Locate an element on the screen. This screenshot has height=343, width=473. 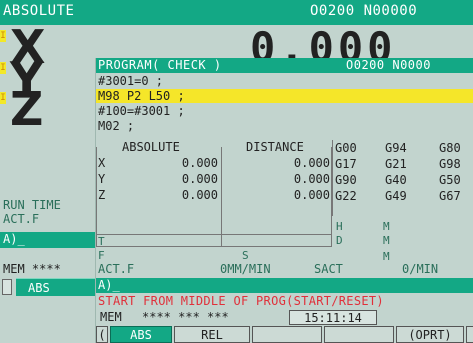
axis-name: X is located at coordinates (102, 163).